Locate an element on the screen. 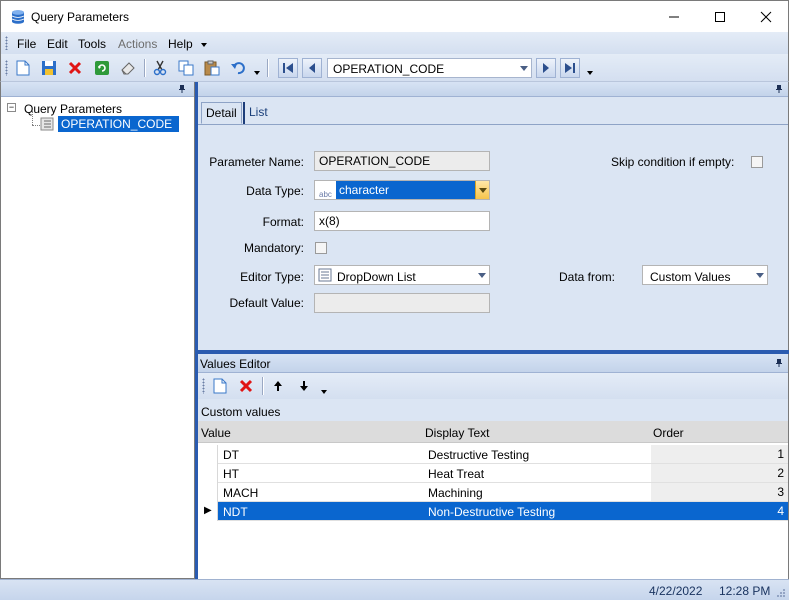 This screenshot has width=789, height=600. maximize-button is located at coordinates (720, 16).